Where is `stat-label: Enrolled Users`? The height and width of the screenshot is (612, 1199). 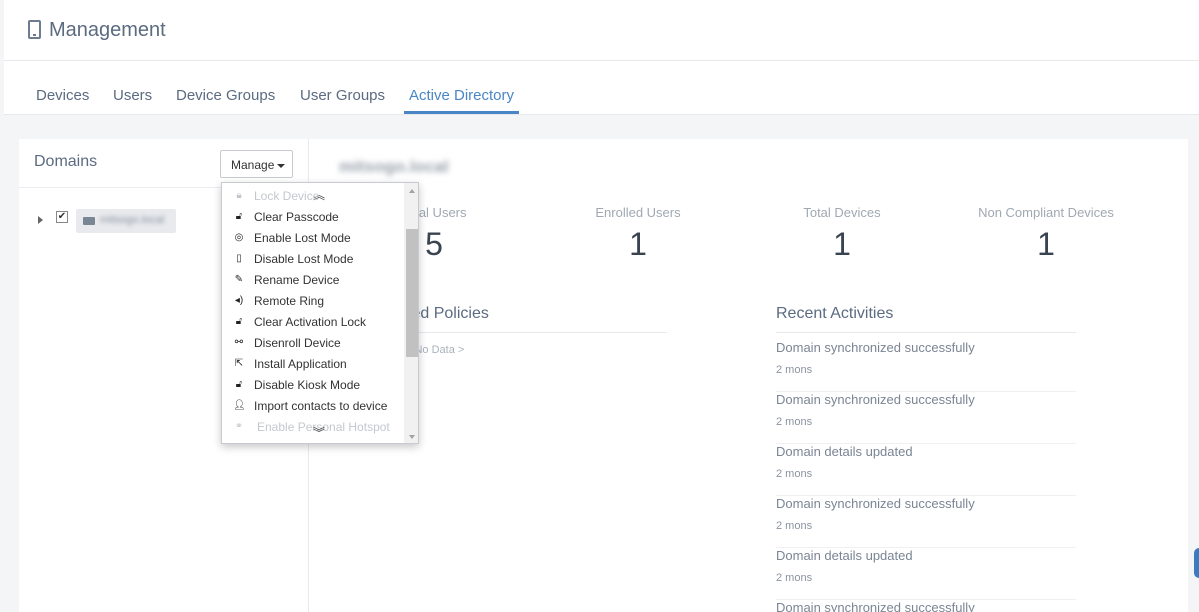 stat-label: Enrolled Users is located at coordinates (638, 212).